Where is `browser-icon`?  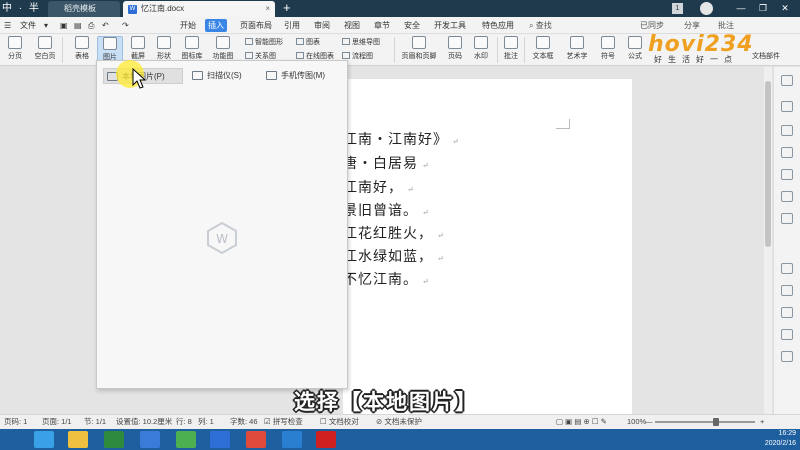
browser-icon is located at coordinates (186, 439).